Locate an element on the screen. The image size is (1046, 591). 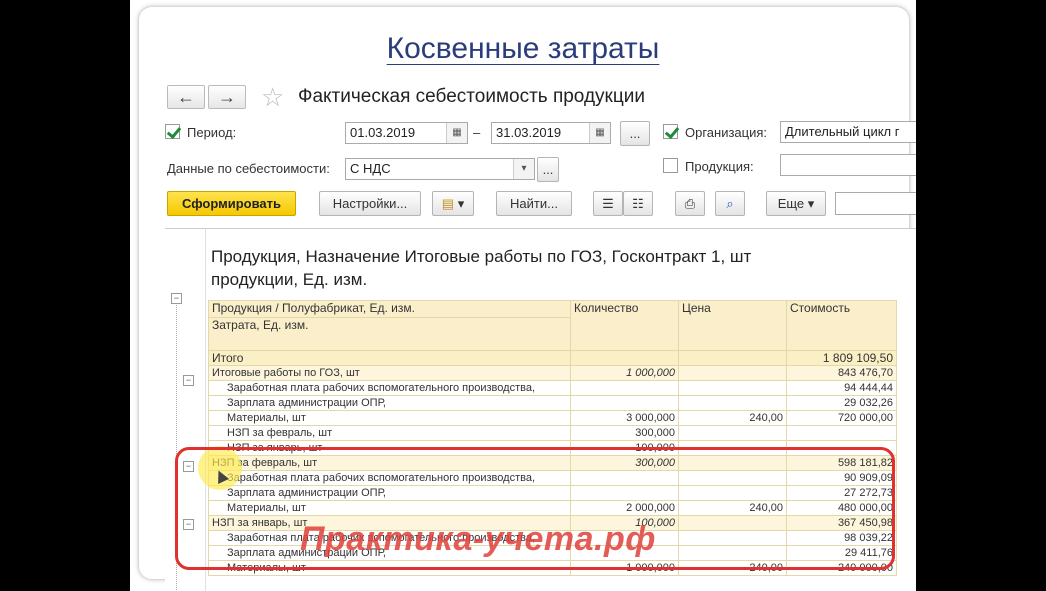
more-button: Еще ▾ is located at coordinates (796, 203).